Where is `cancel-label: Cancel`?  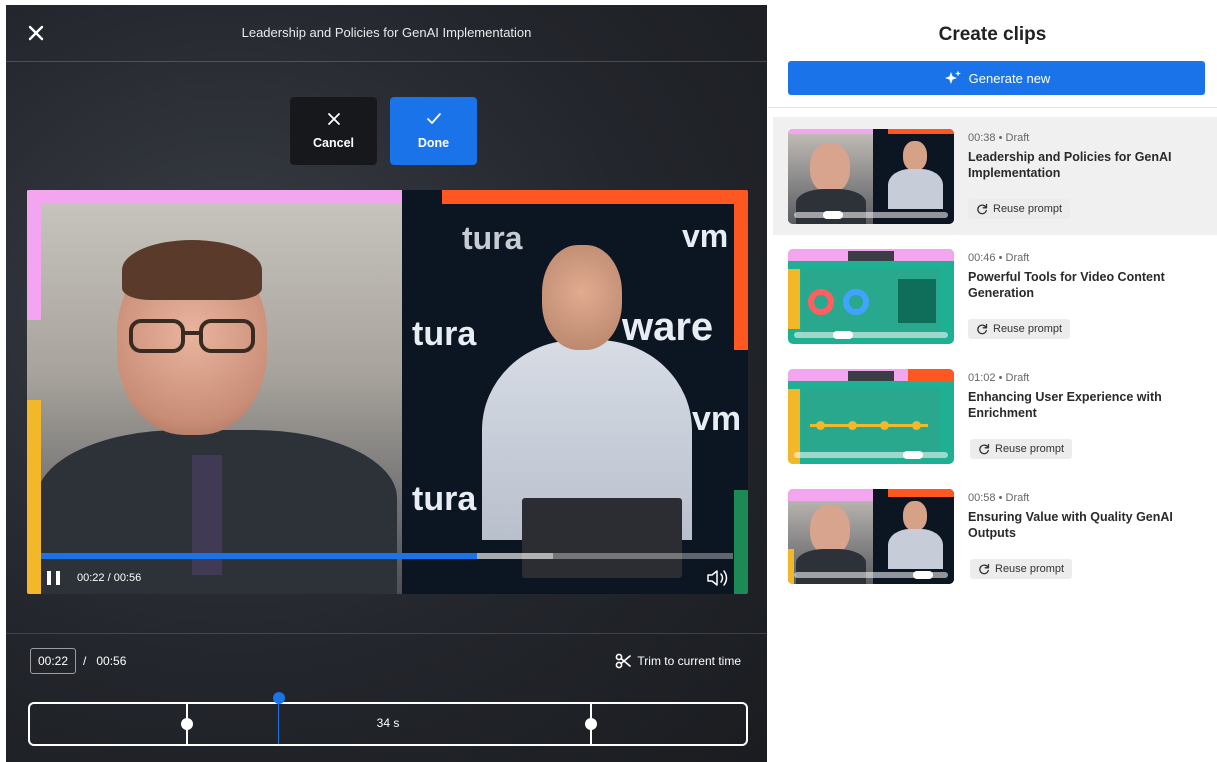
cancel-label: Cancel is located at coordinates (333, 143).